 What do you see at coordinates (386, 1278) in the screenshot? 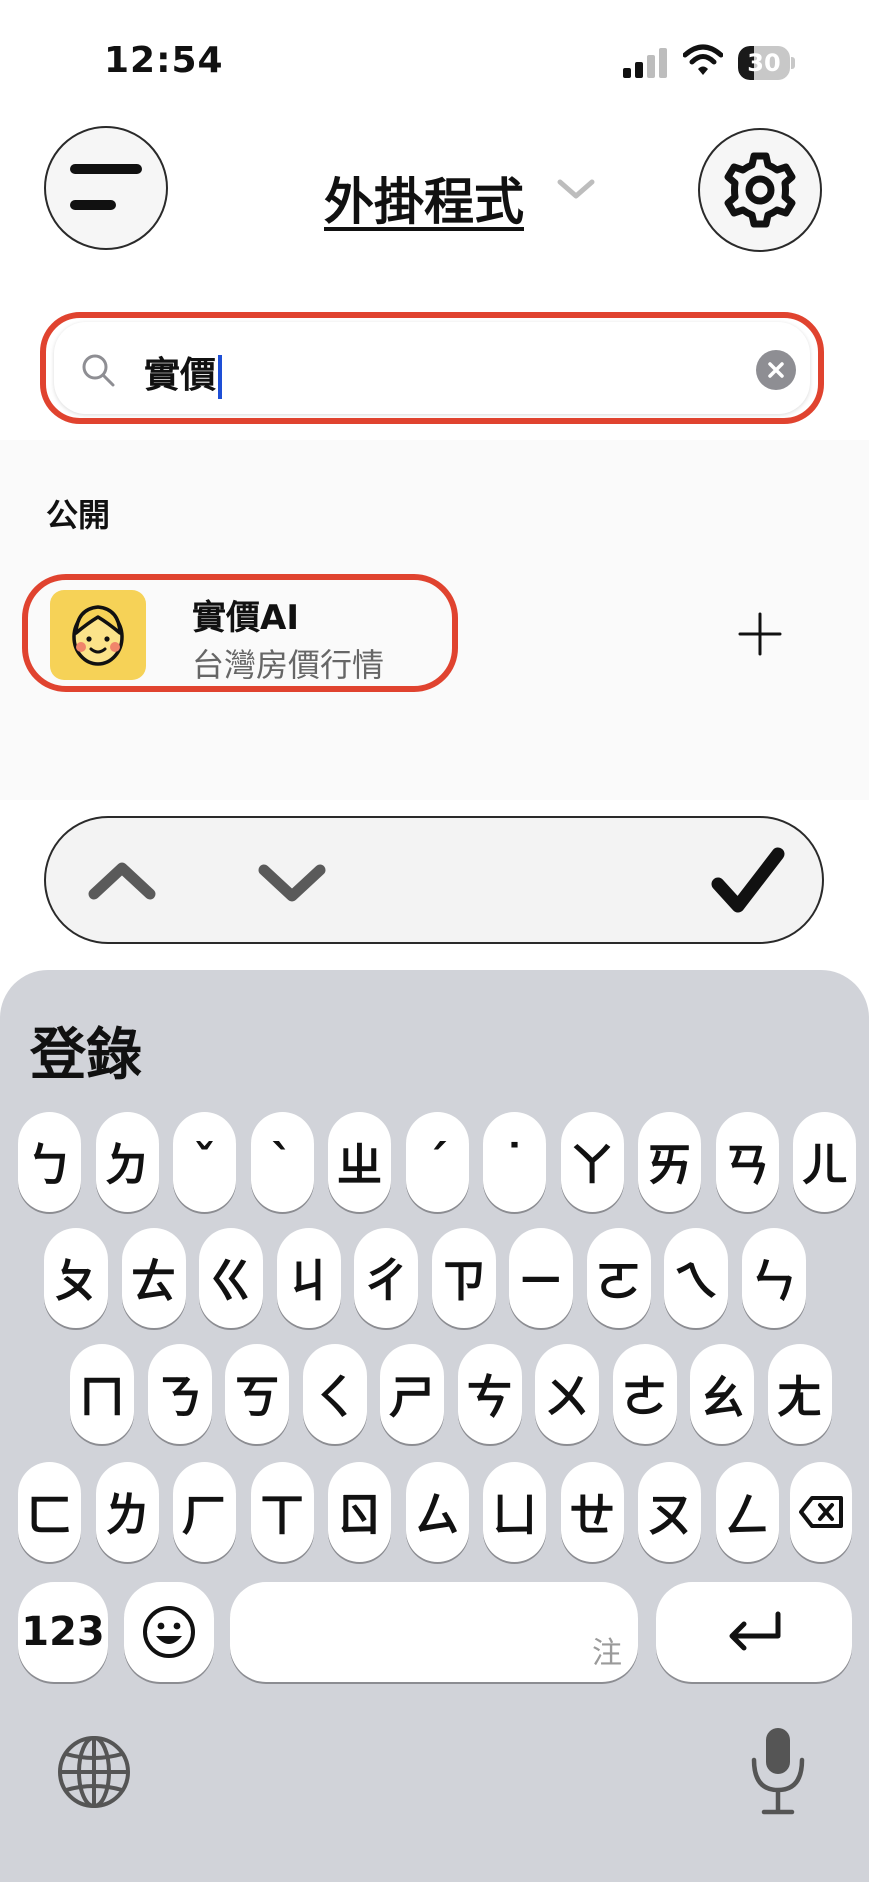
I see `key-1-4: ㄔ` at bounding box center [386, 1278].